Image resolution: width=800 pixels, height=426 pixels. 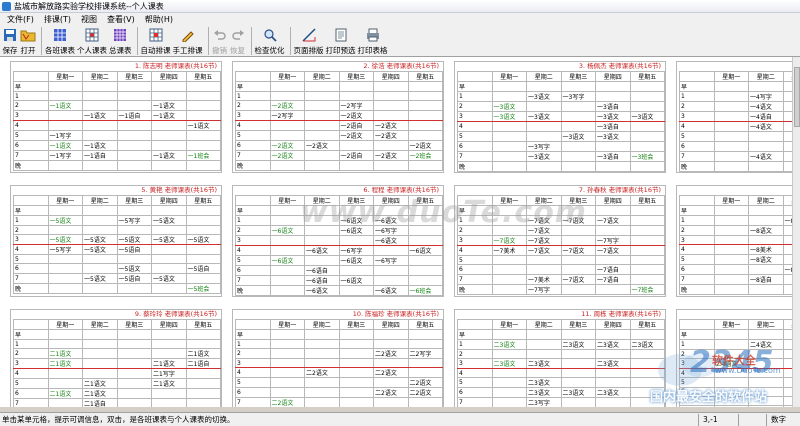 What do you see at coordinates (373, 41) in the screenshot?
I see `print-table-button: 打印表格` at bounding box center [373, 41].